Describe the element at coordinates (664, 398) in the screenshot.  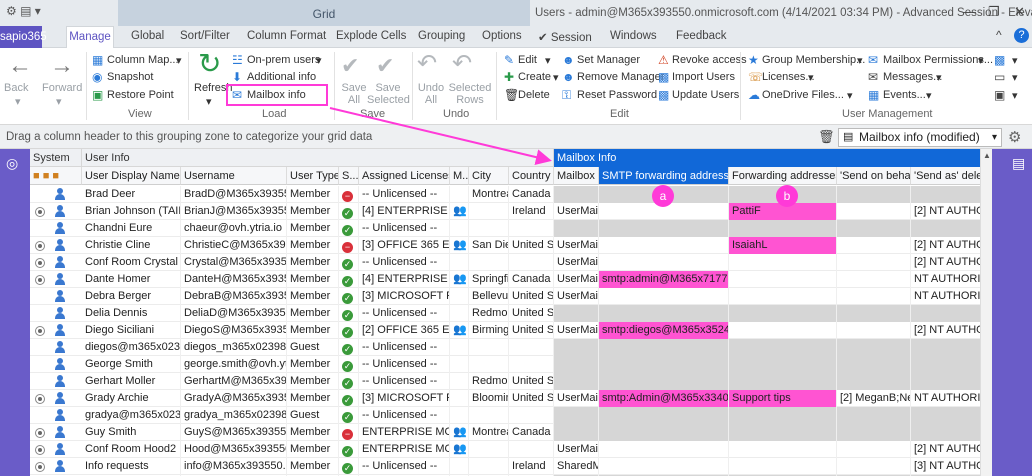
I see `cell-smtp: smtp:Admin@M365x334001.` at that location.